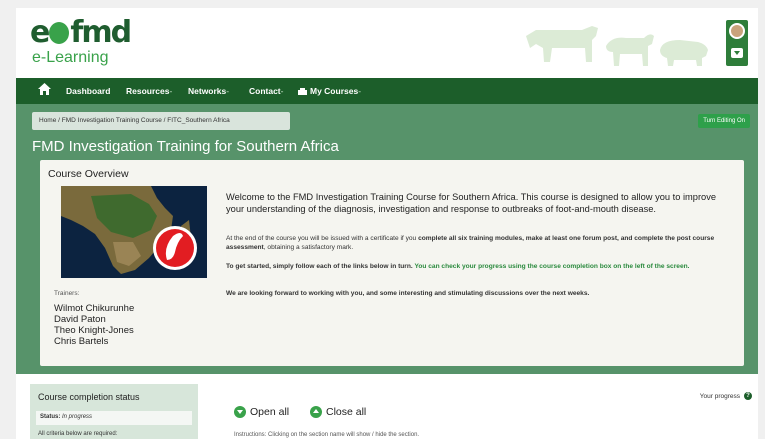 The image size is (765, 439). What do you see at coordinates (114, 418) in the screenshot?
I see `status-badge: Status: In progress` at bounding box center [114, 418].